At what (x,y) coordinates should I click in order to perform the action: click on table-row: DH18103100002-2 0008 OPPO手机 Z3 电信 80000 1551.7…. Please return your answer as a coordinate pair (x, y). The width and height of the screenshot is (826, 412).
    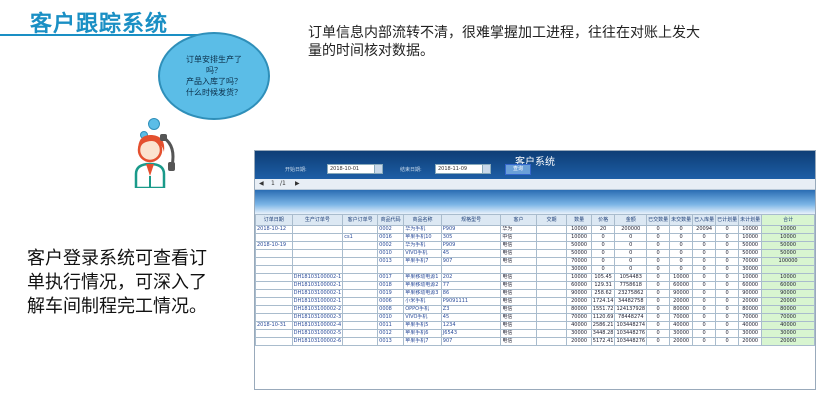
    Looking at the image, I should click on (535, 309).